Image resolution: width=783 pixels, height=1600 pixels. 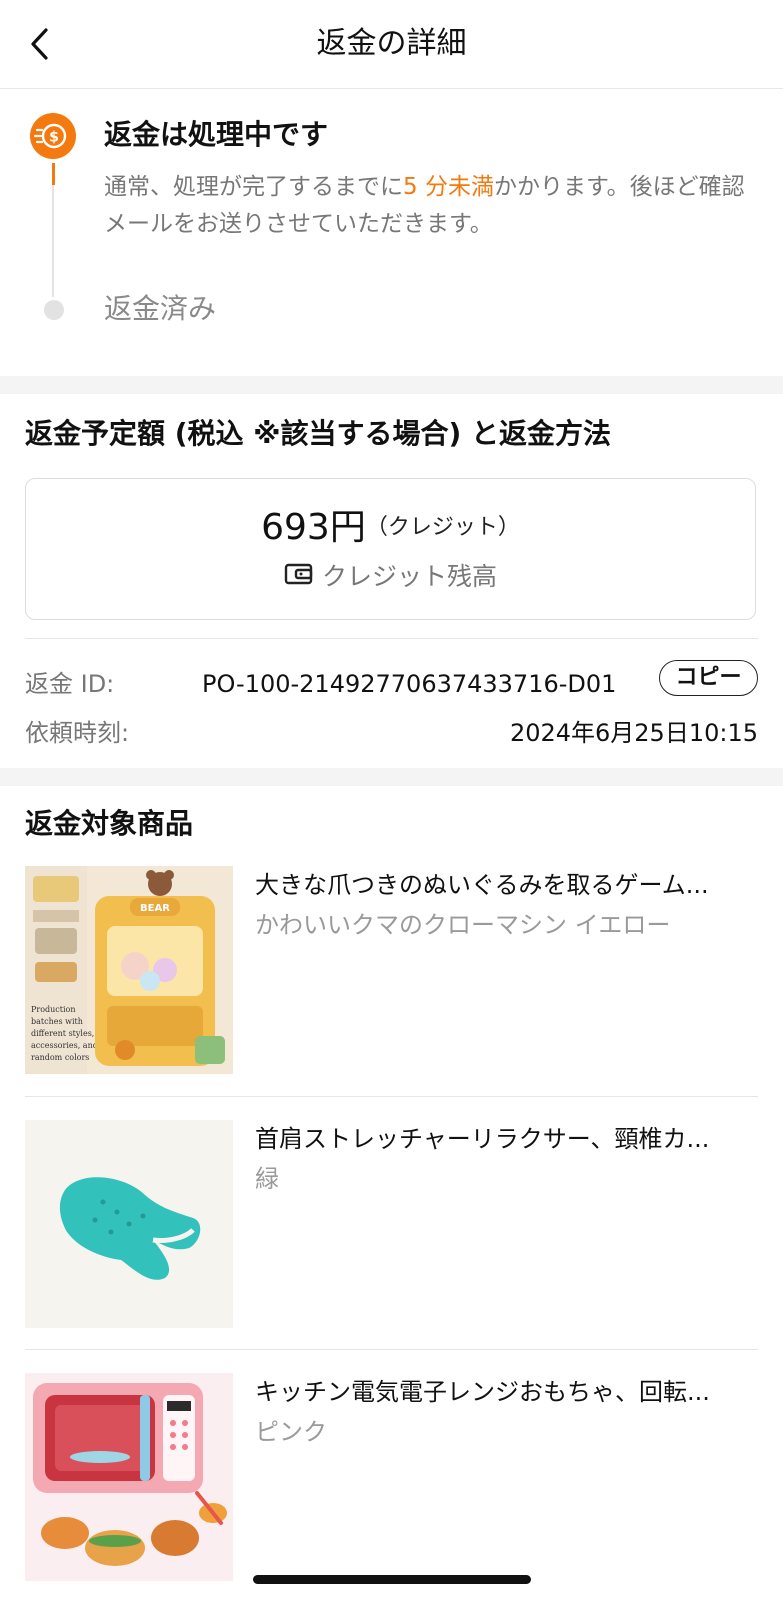 I want to click on refund-method: クレジット残高, so click(x=390, y=577).